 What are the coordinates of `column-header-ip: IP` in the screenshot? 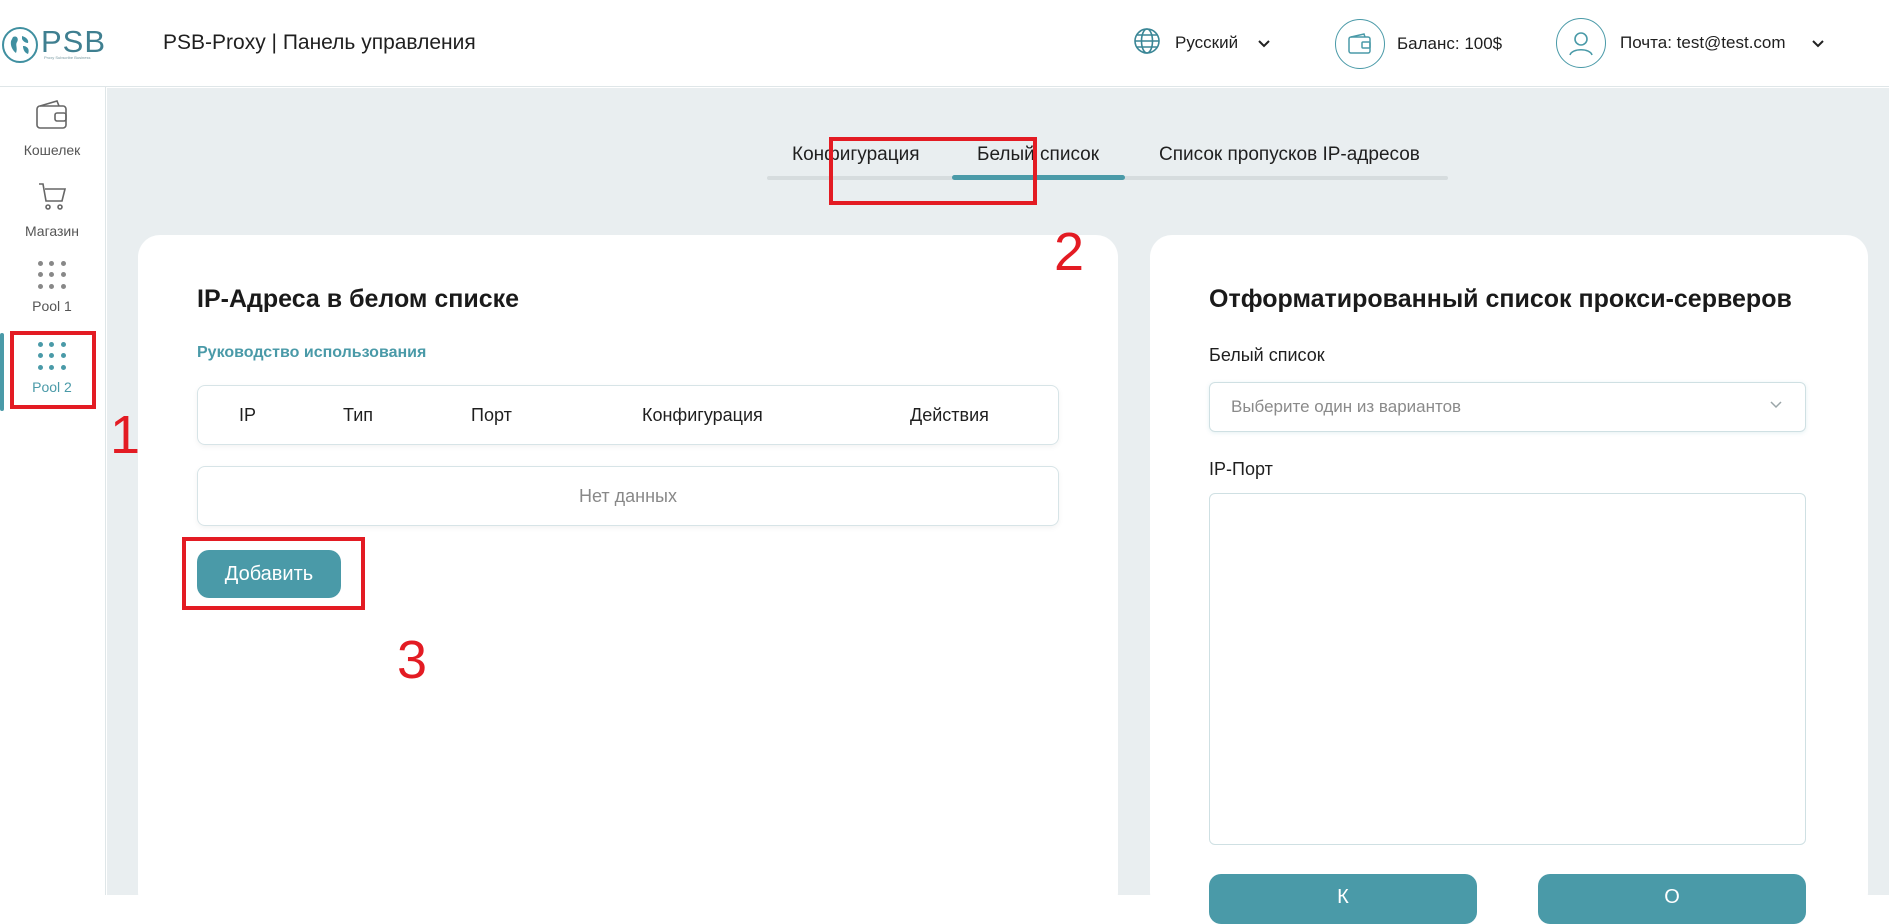 It's located at (248, 415).